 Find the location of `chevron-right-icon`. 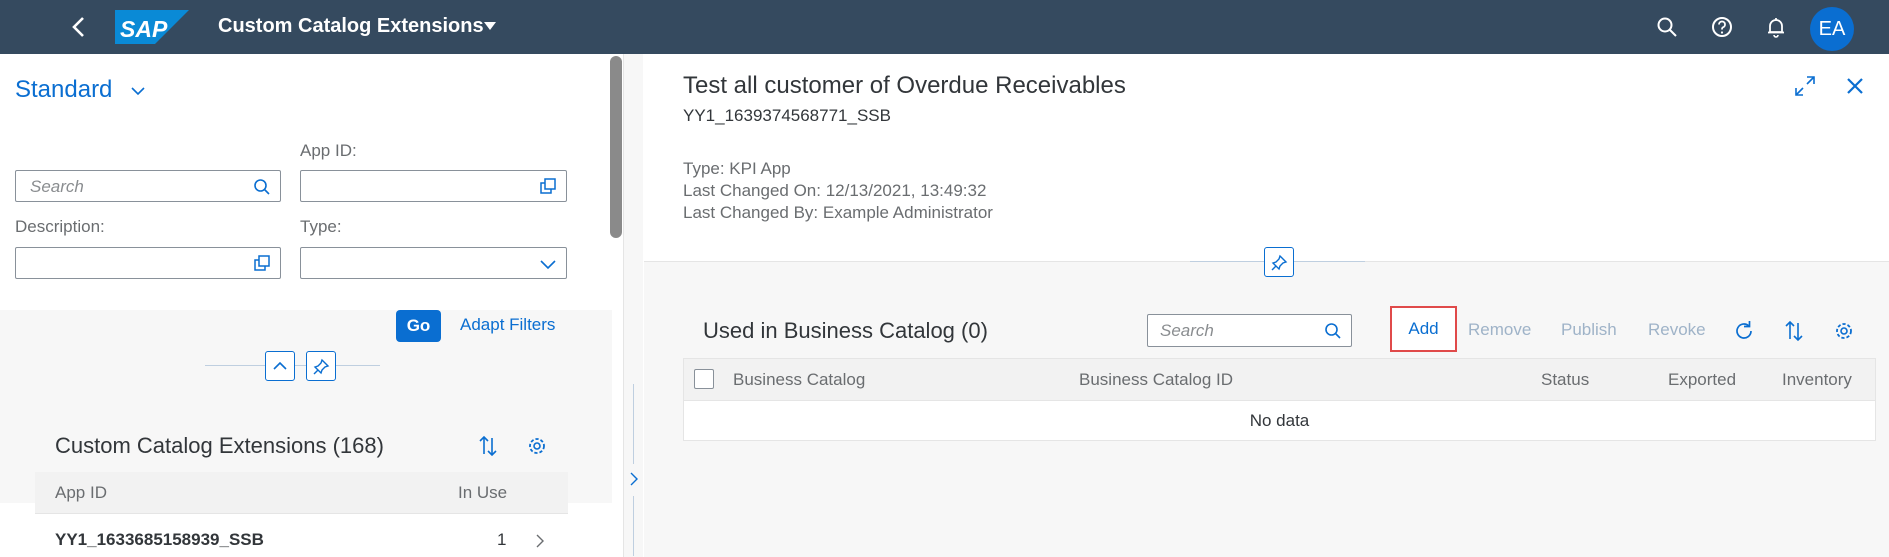

chevron-right-icon is located at coordinates (540, 541).